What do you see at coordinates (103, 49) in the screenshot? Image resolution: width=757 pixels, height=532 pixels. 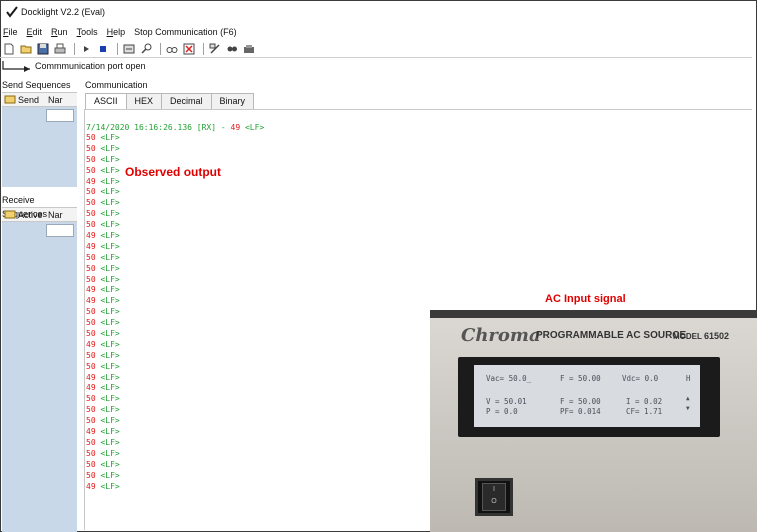 I see `stop-icon` at bounding box center [103, 49].